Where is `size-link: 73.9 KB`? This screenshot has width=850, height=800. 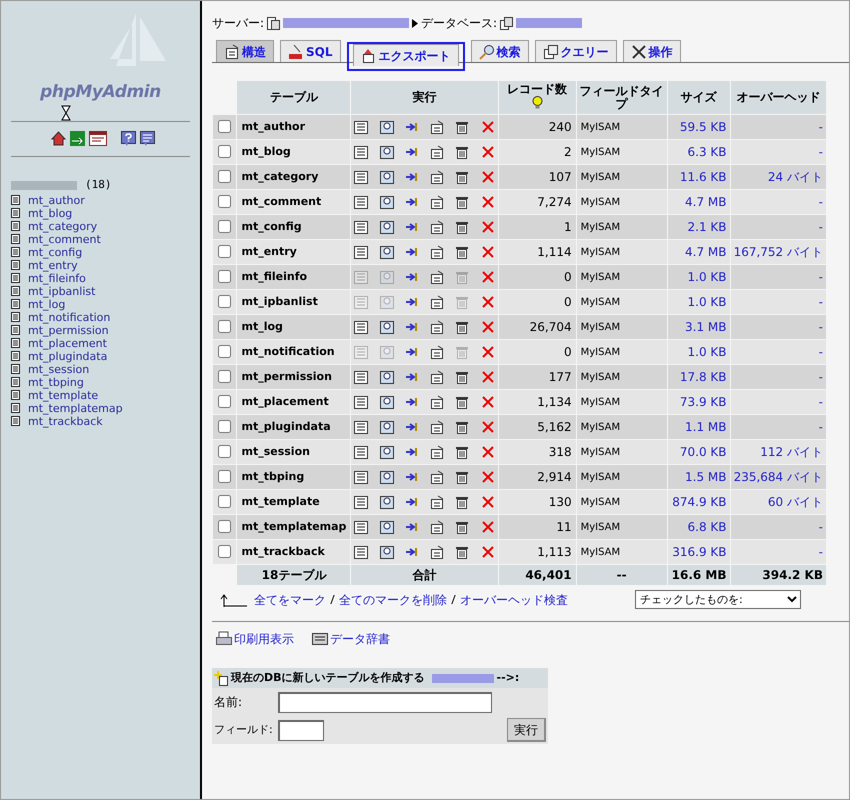
size-link: 73.9 KB is located at coordinates (699, 402).